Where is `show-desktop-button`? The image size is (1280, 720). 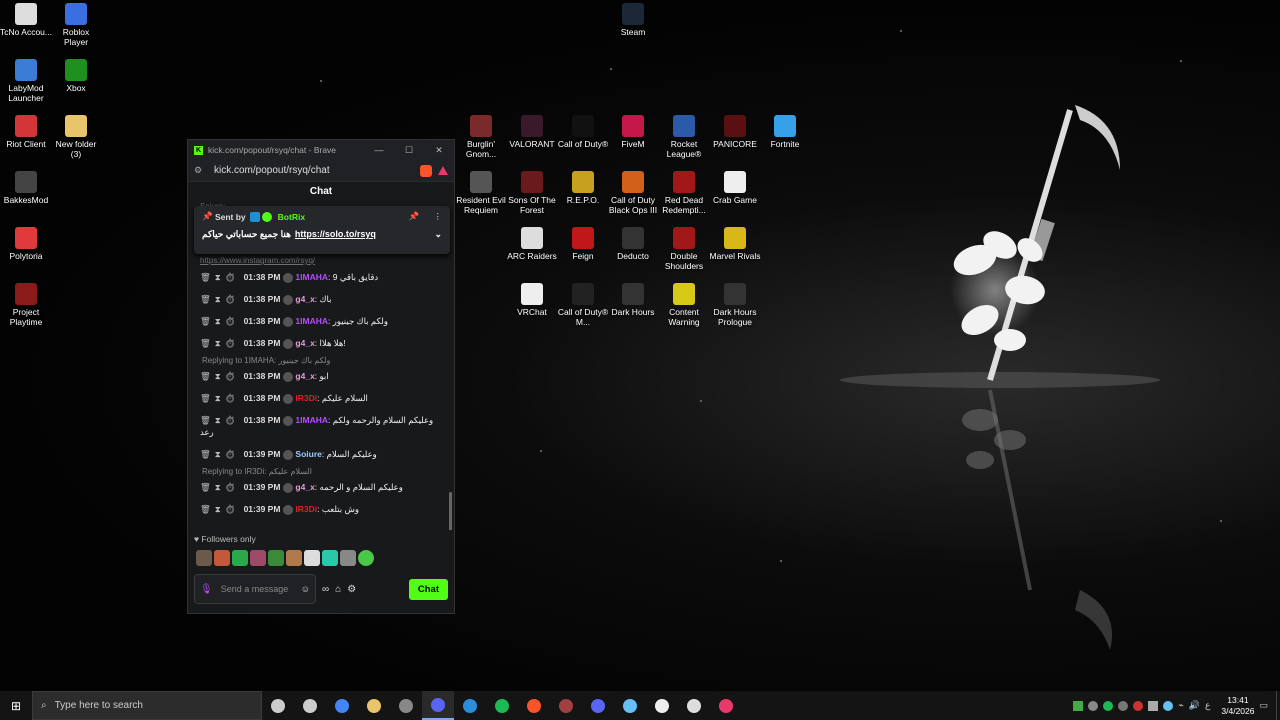
show-desktop-button is located at coordinates (1278, 705).